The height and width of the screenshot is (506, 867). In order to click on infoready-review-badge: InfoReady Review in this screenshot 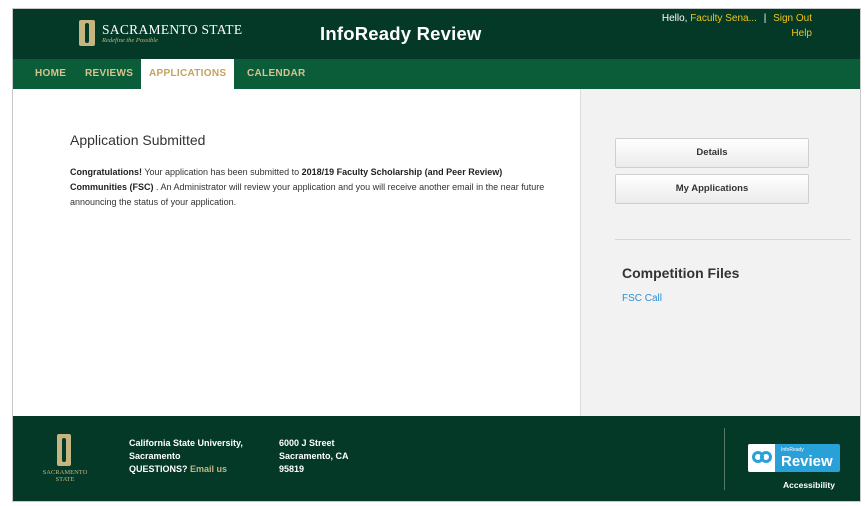, I will do `click(794, 458)`.